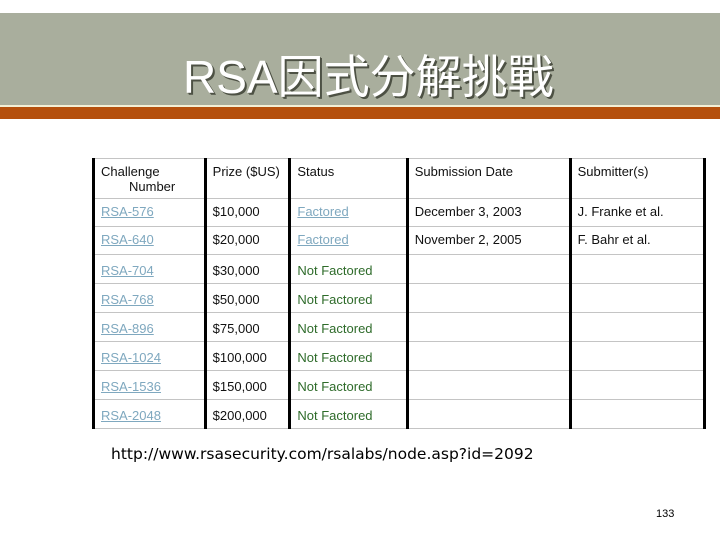 The width and height of the screenshot is (720, 540). Describe the element at coordinates (620, 211) in the screenshot. I see `submitters: J. Franke et al.` at that location.